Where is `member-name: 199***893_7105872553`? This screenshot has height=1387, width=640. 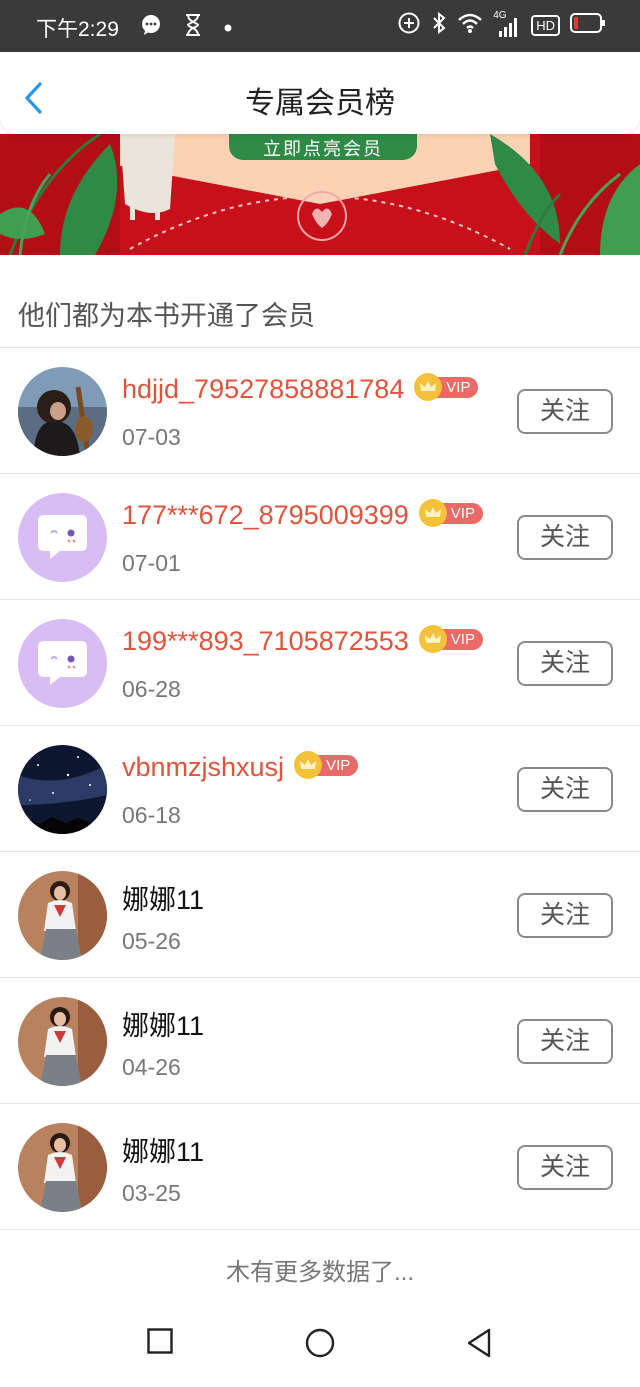 member-name: 199***893_7105872553 is located at coordinates (265, 641).